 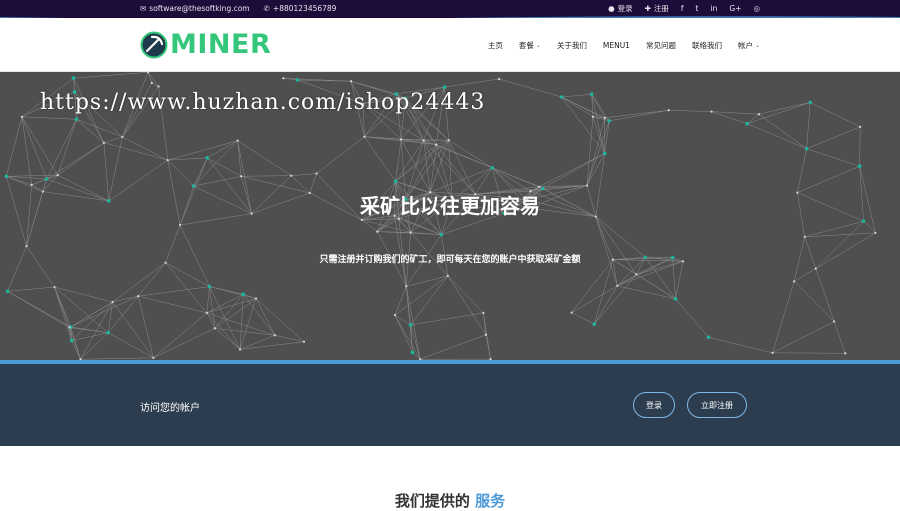 I want to click on phone-contact: ✆ +880123456789, so click(x=300, y=8).